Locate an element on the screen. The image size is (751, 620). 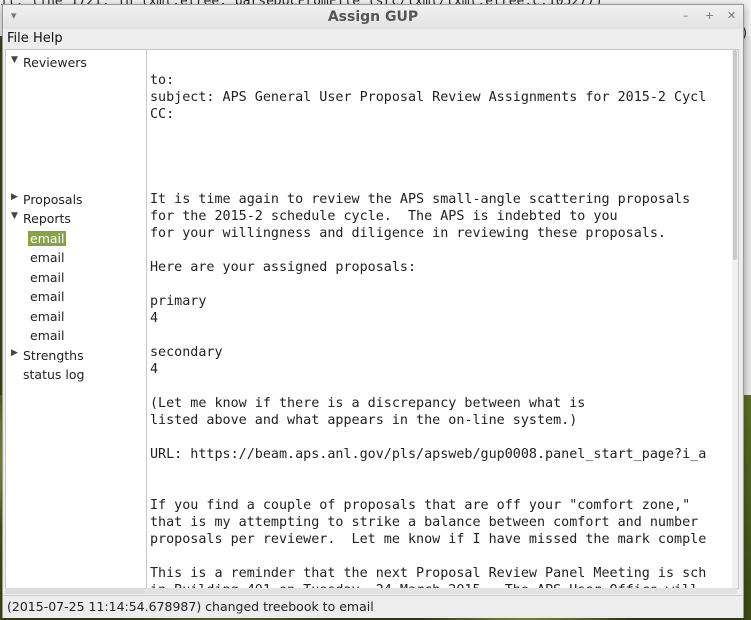
email-line: Here are your assigned proposals: is located at coordinates (283, 267).